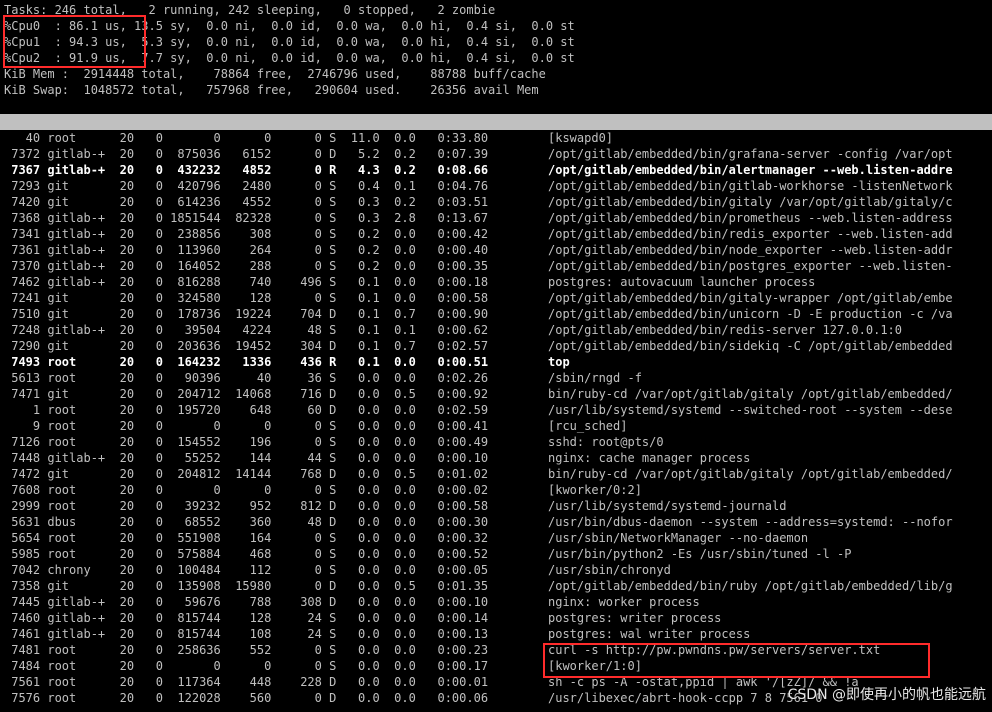 Image resolution: width=992 pixels, height=712 pixels. Describe the element at coordinates (74, 41) in the screenshot. I see `cpu-highlight-box` at that location.